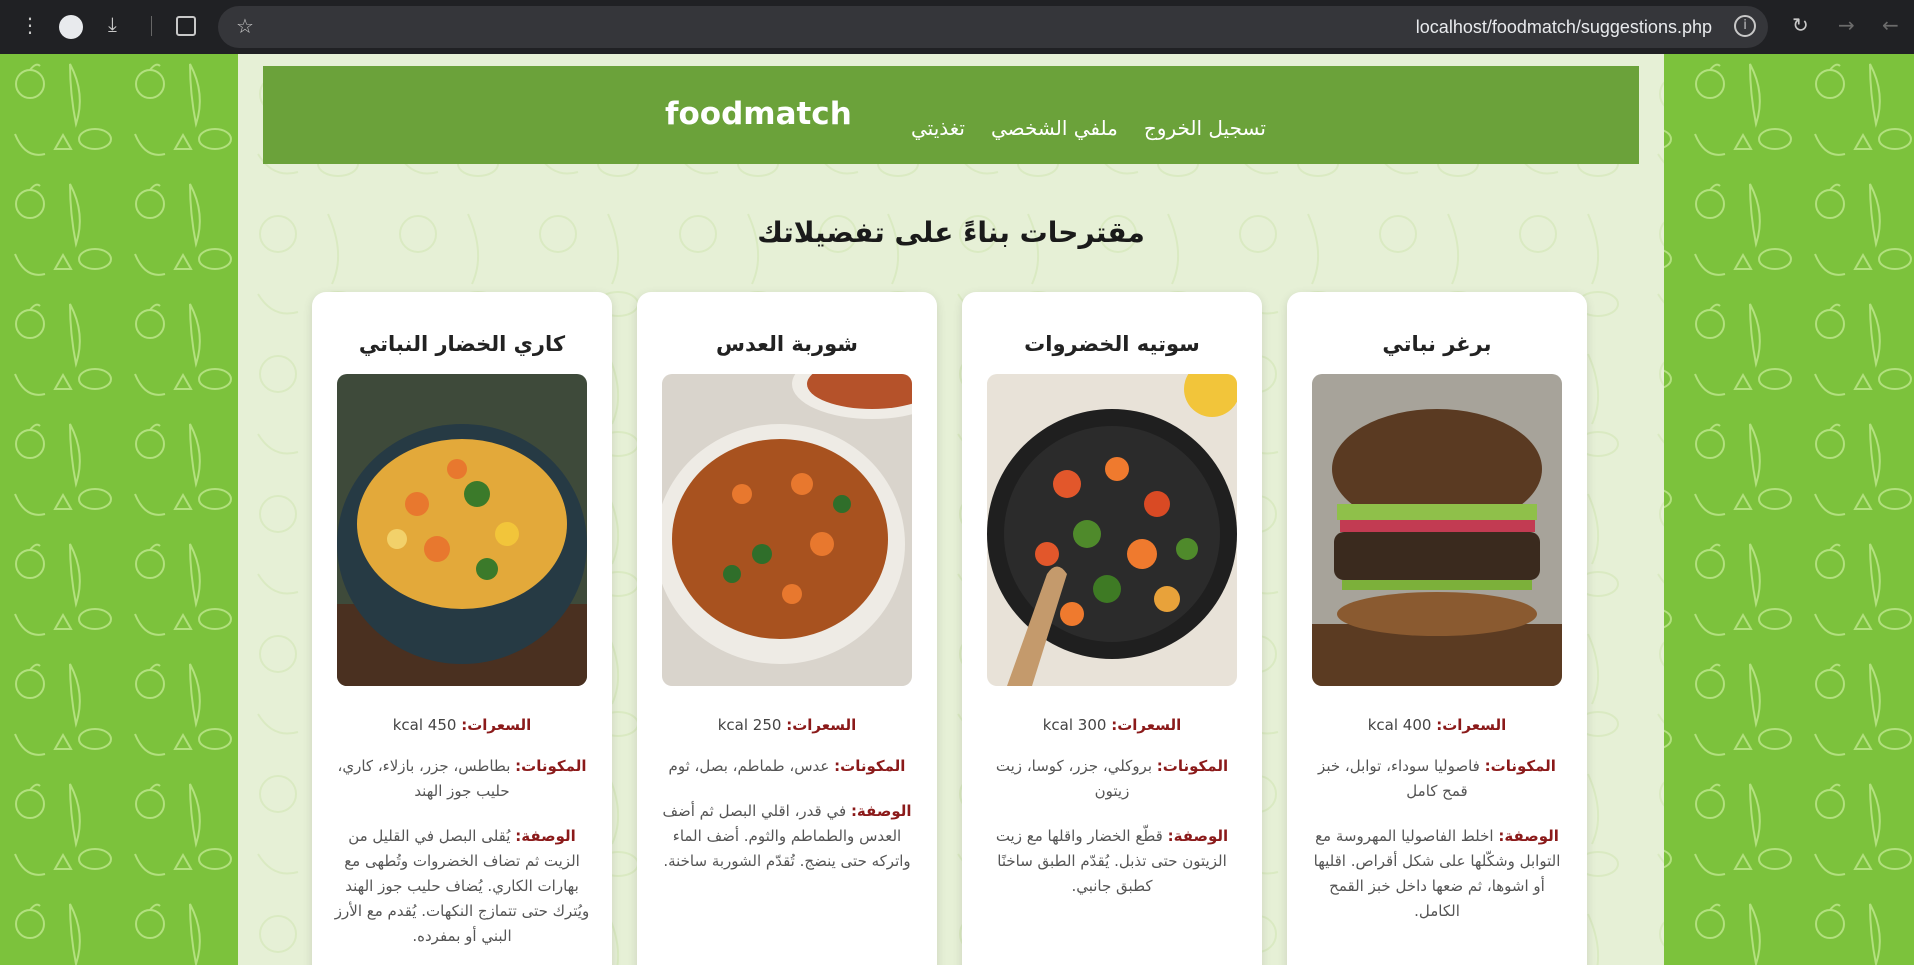 This screenshot has width=1914, height=965. What do you see at coordinates (462, 344) in the screenshot?
I see `recipe-title: كاري الخضار النباتي` at bounding box center [462, 344].